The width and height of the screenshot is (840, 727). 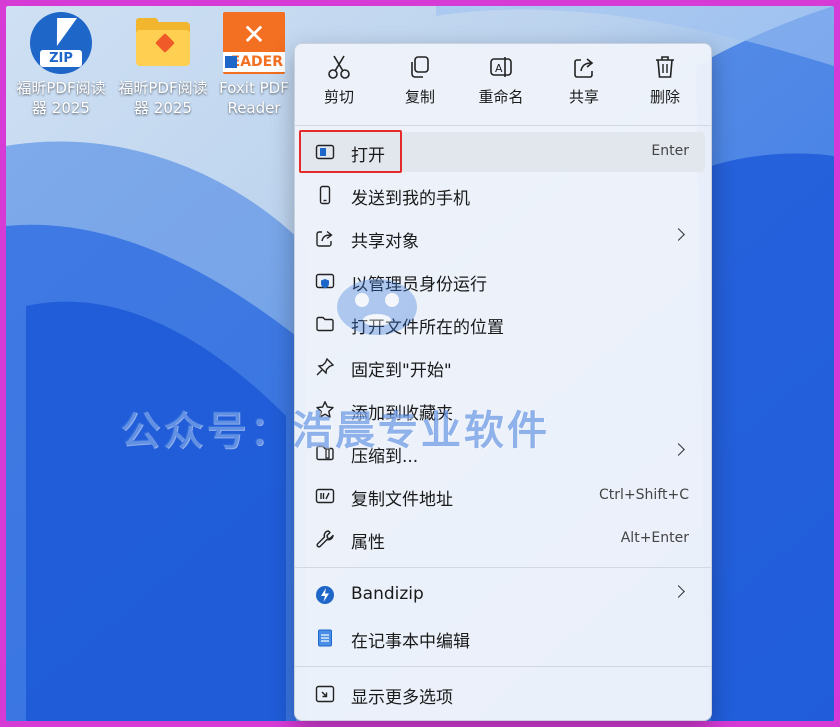 I want to click on desktop-icon-zip: ZIP 福昕PDF阅读器 2025, so click(x=61, y=65).